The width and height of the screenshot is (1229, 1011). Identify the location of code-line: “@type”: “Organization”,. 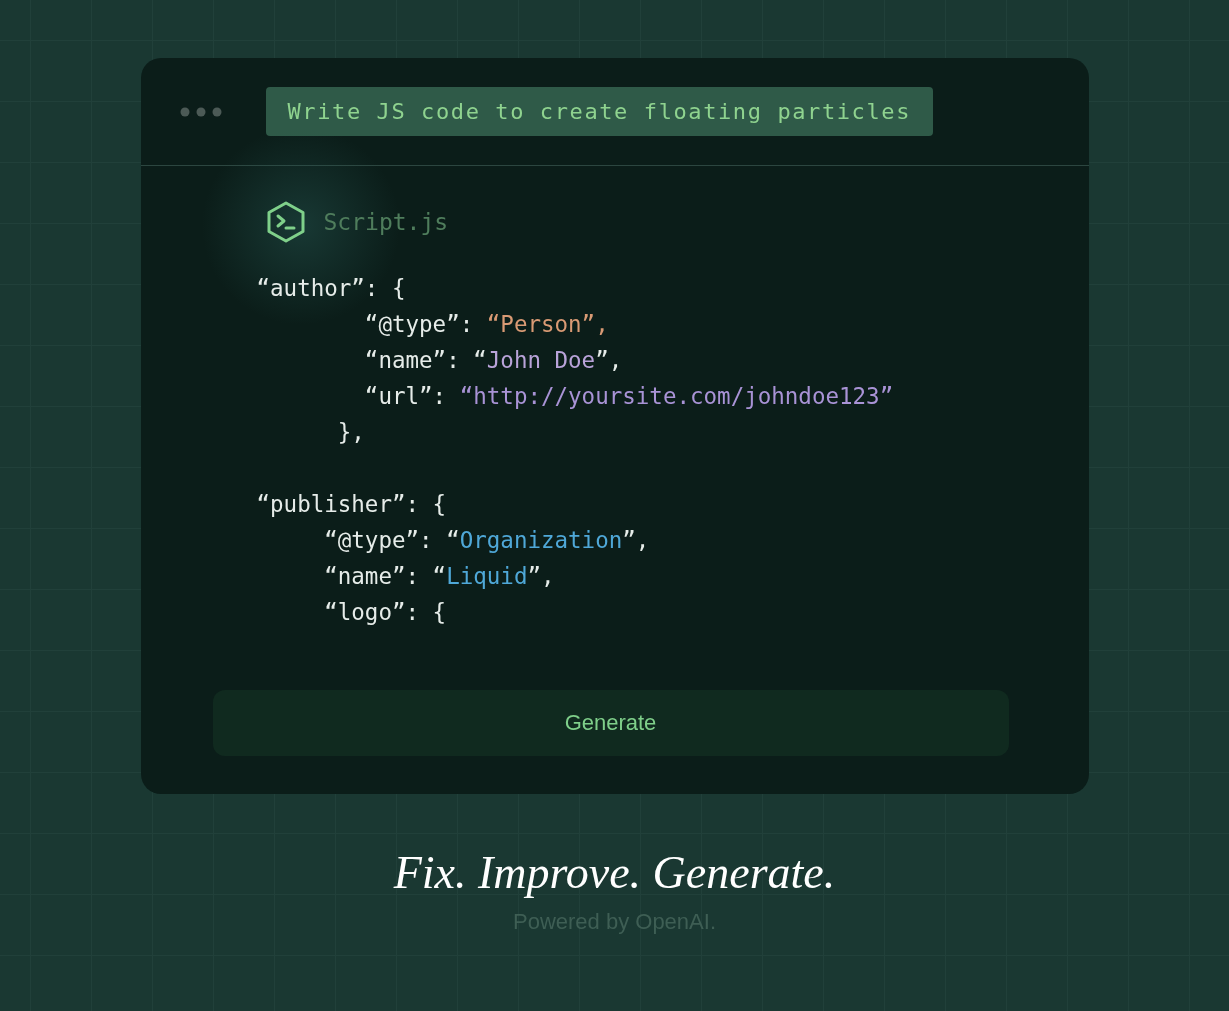
(487, 540).